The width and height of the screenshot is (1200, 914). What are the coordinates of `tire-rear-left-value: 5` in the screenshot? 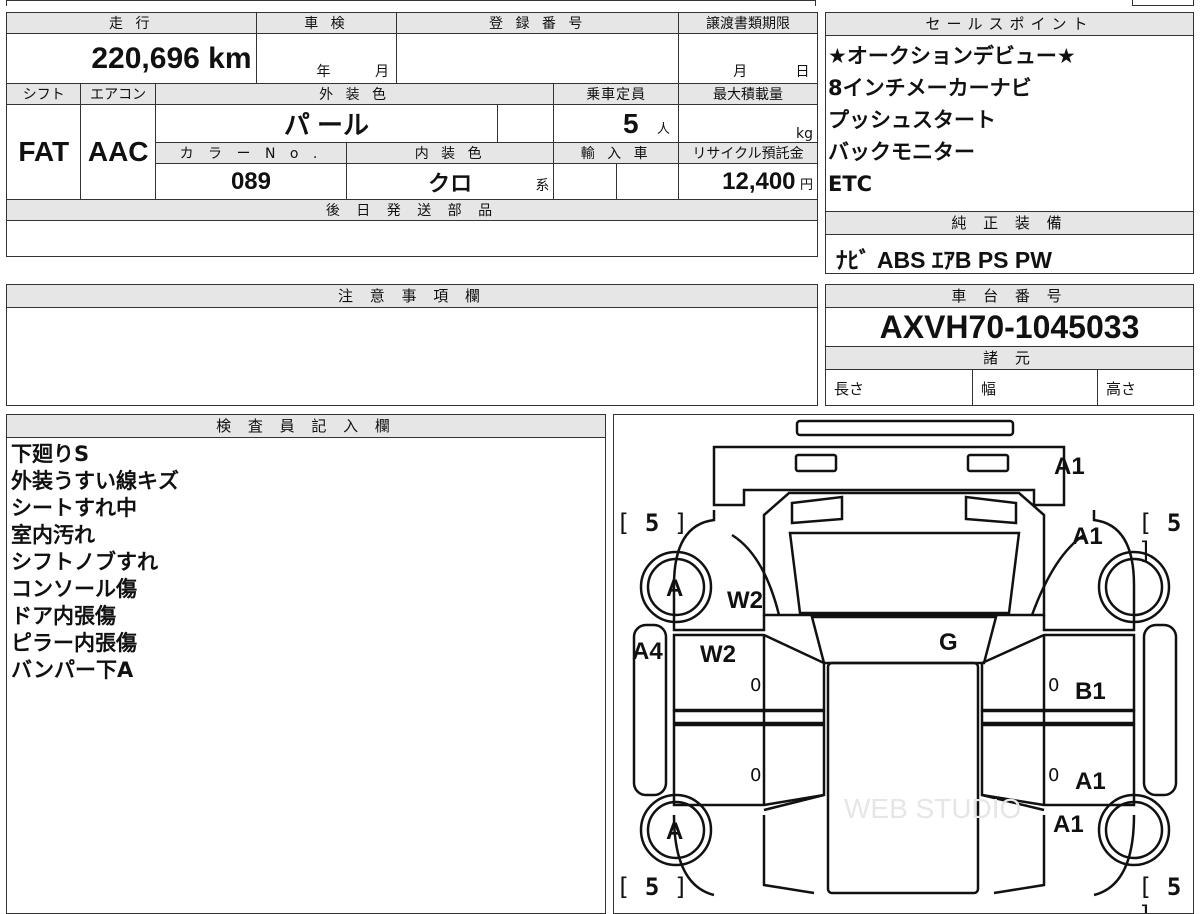 It's located at (652, 887).